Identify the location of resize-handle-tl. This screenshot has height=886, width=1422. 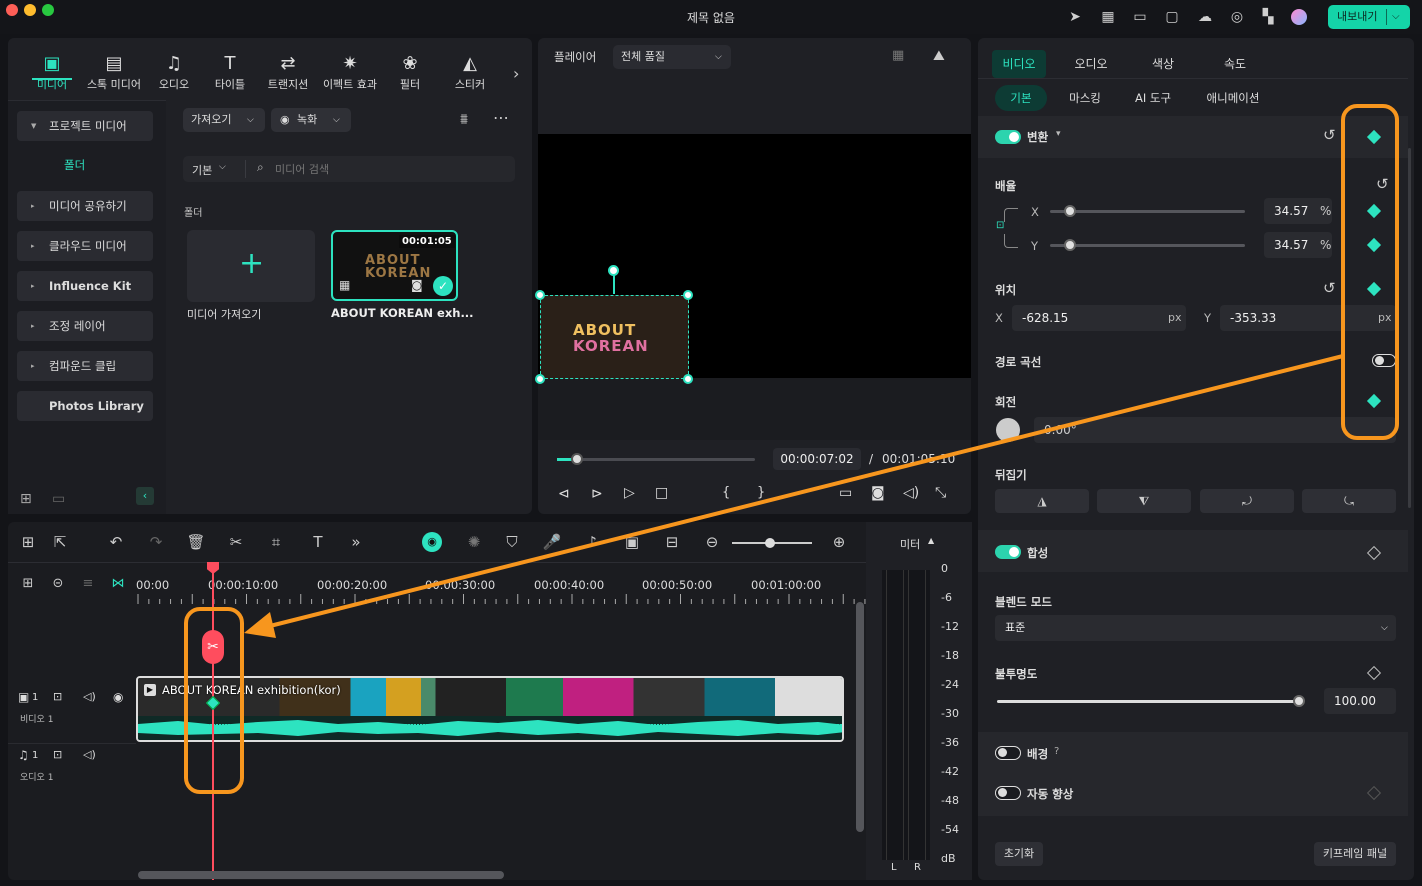
(540, 295).